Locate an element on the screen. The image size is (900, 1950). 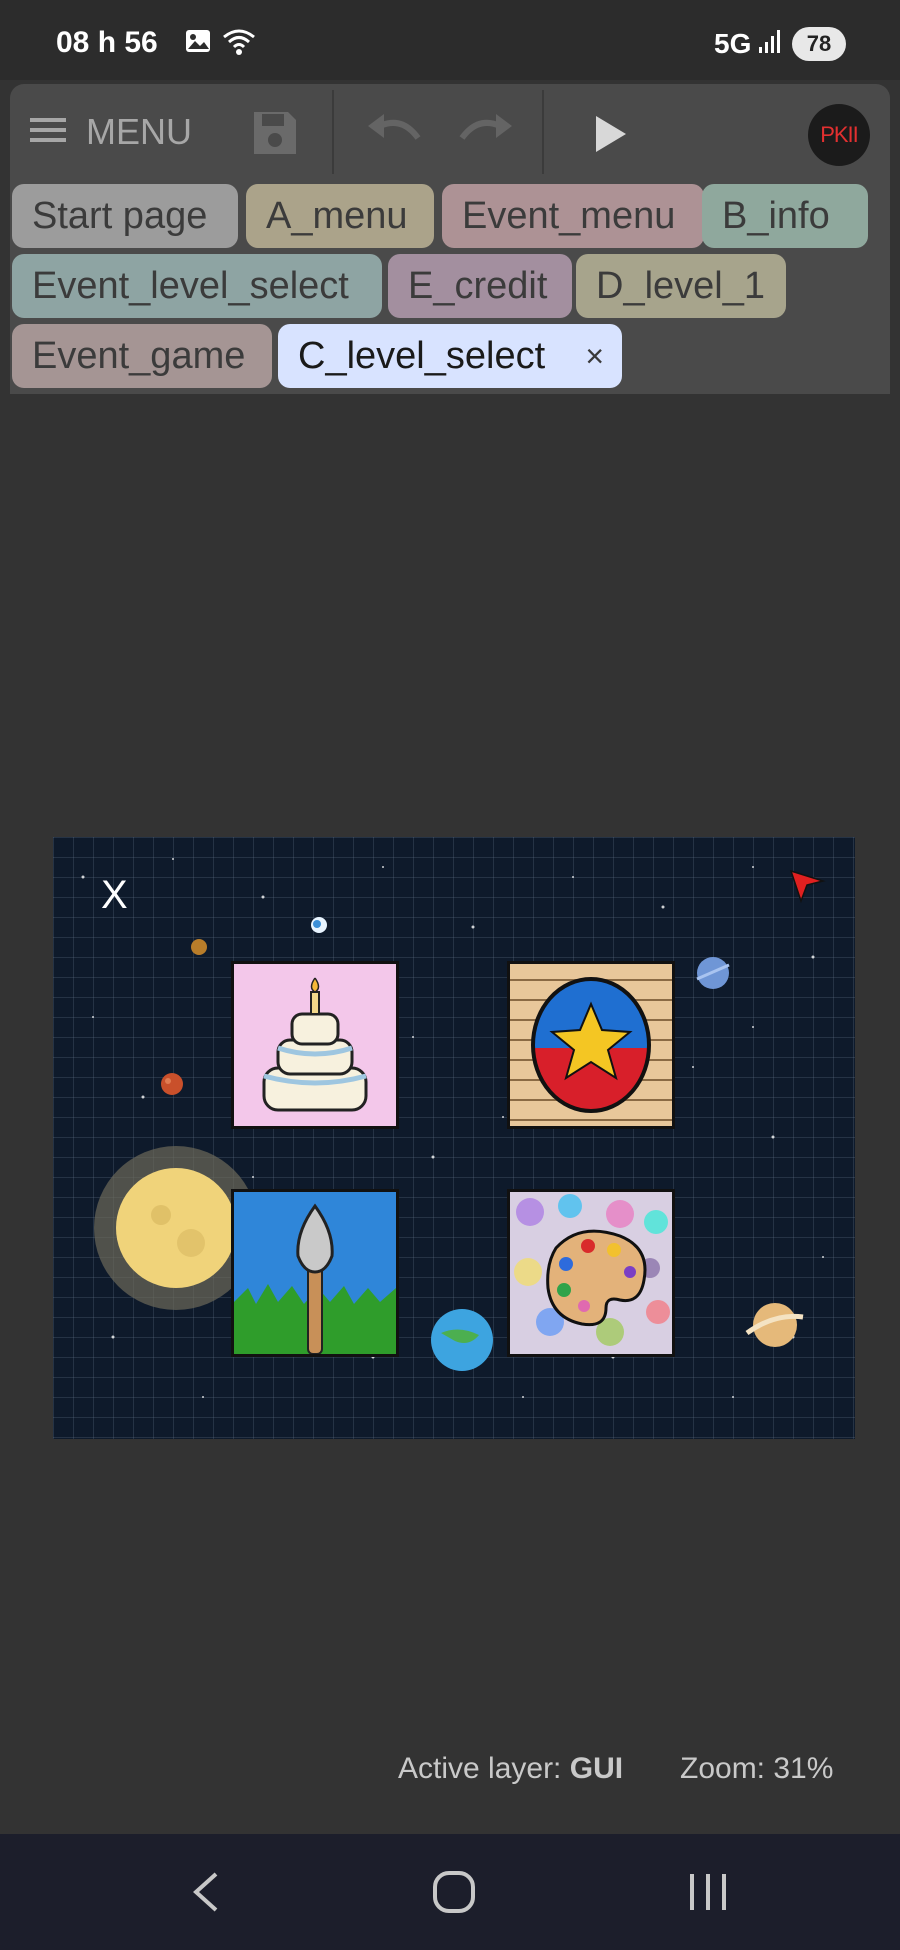
tab-event-game: Event_game is located at coordinates (142, 356).